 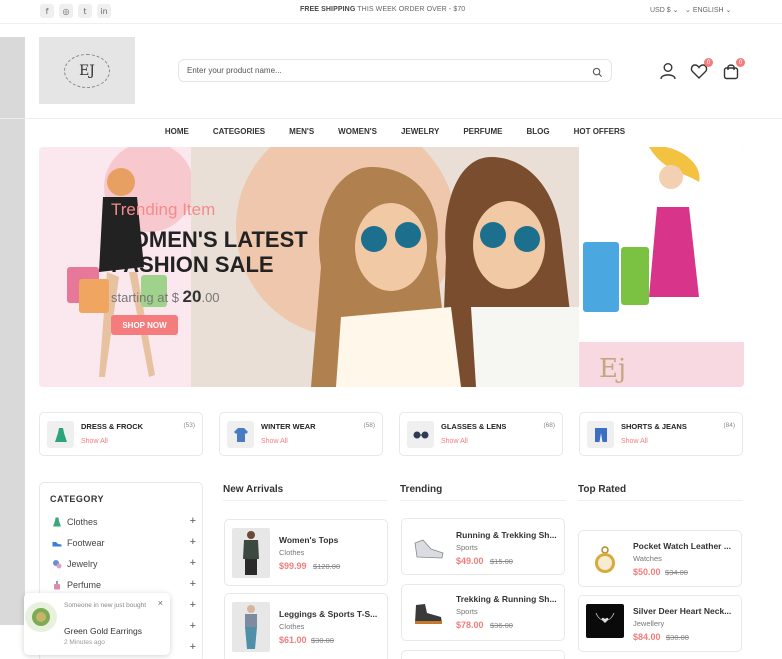 What do you see at coordinates (708, 10) in the screenshot?
I see `language-select: ⌄ ENGLISH ⌄` at bounding box center [708, 10].